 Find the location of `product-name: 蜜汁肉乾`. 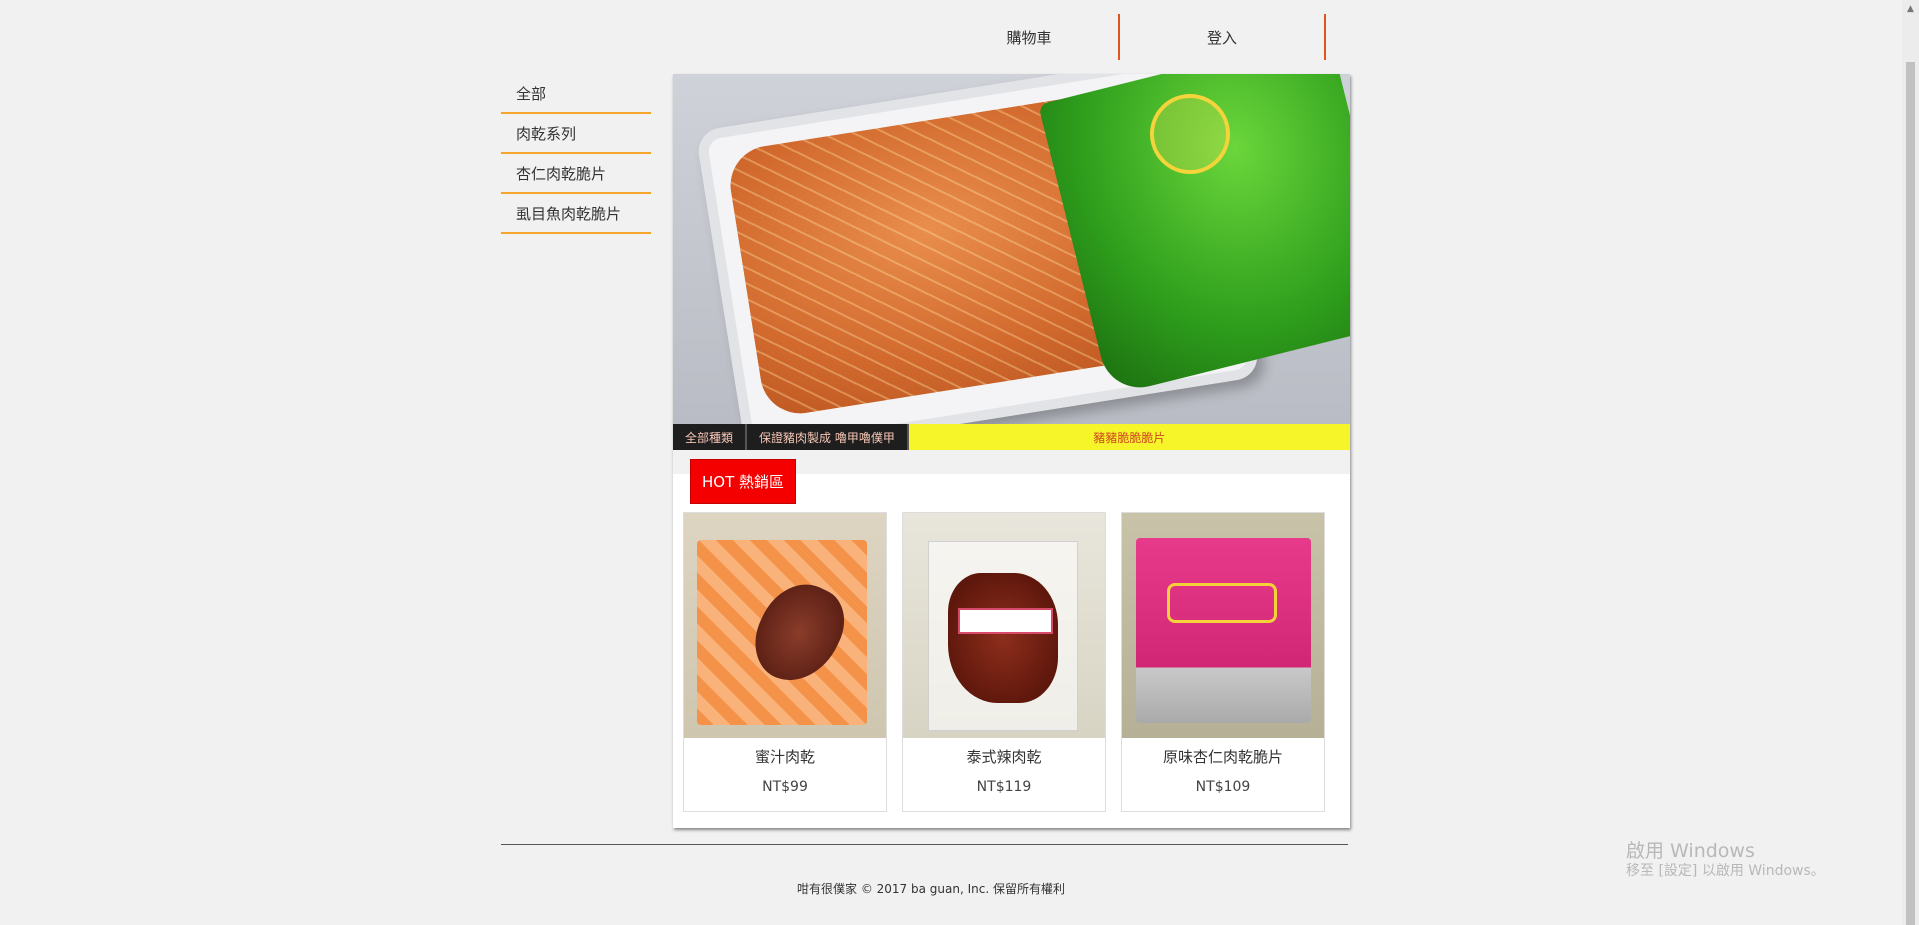

product-name: 蜜汁肉乾 is located at coordinates (785, 756).